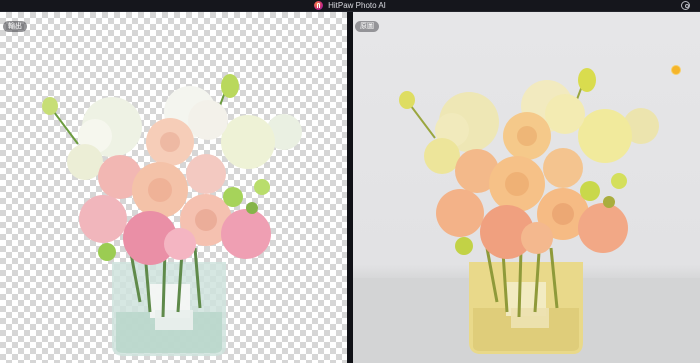  I want to click on original-label: 原圖, so click(367, 26).